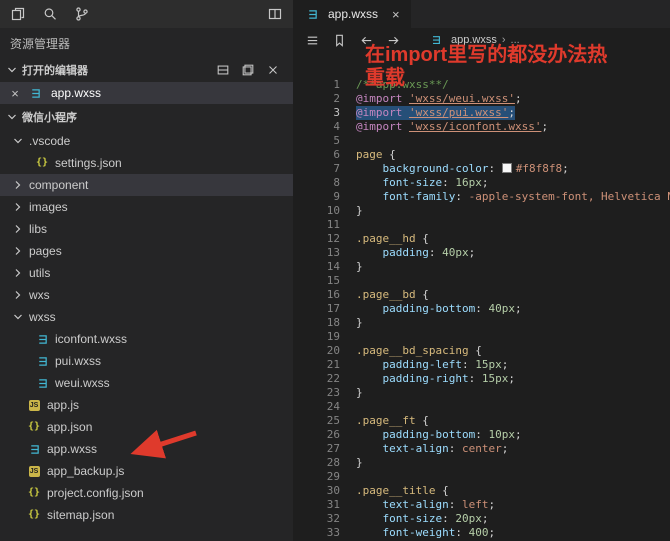  I want to click on code-line-24: 24, so click(481, 407).